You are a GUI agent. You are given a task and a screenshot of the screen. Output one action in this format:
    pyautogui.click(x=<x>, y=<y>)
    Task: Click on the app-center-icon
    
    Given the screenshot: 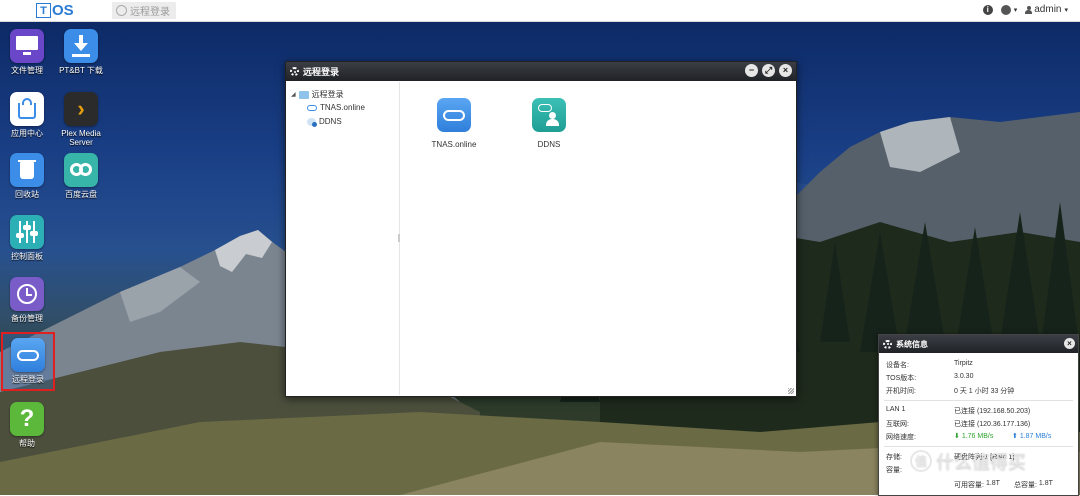 What is the action you would take?
    pyautogui.click(x=27, y=109)
    